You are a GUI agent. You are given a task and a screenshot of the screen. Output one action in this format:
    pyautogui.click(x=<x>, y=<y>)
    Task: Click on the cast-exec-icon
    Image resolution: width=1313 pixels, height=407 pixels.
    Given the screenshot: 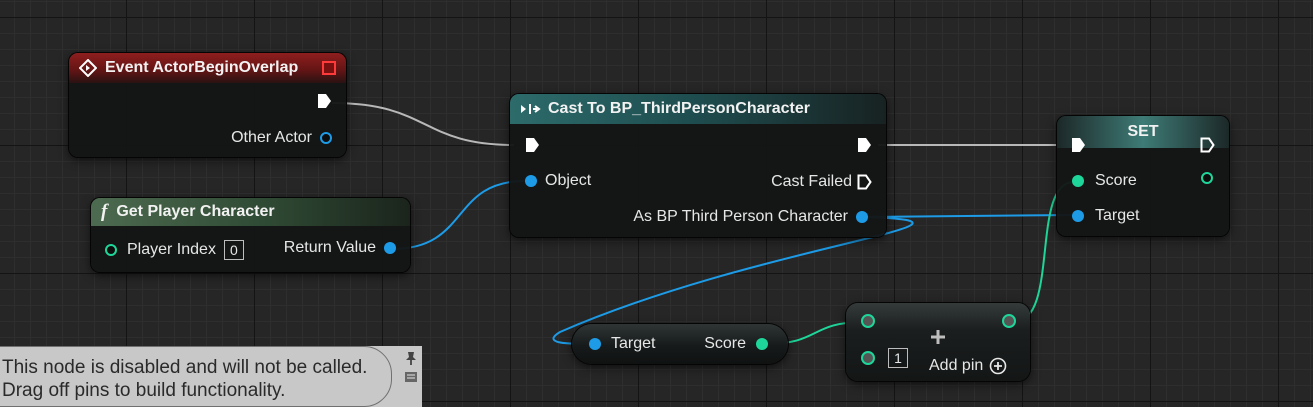 What is the action you would take?
    pyautogui.click(x=531, y=109)
    